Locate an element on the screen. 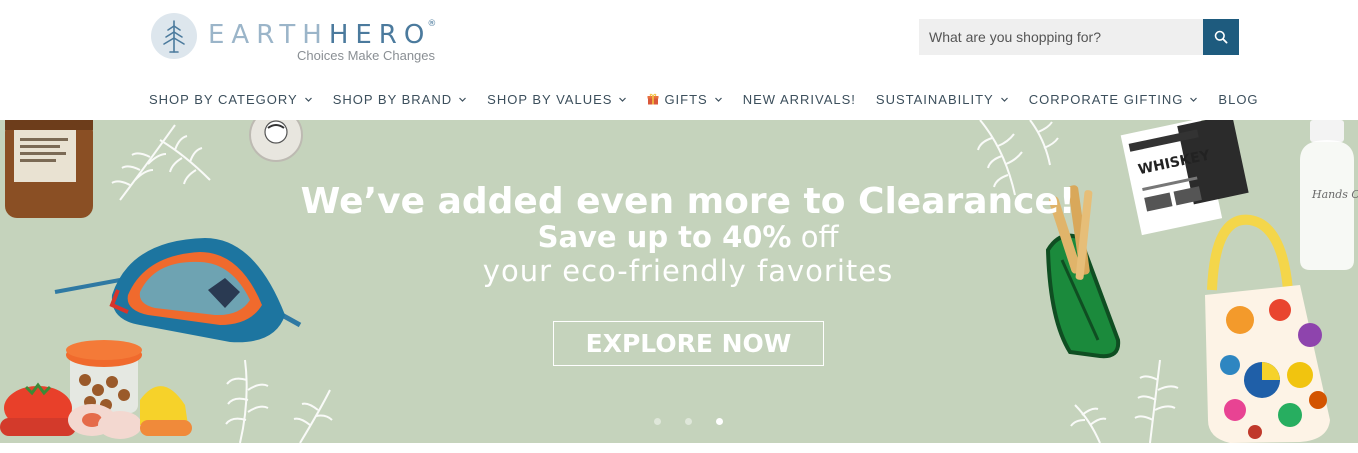 The height and width of the screenshot is (453, 1358). nav-label: SHOP BY BRAND is located at coordinates (392, 99).